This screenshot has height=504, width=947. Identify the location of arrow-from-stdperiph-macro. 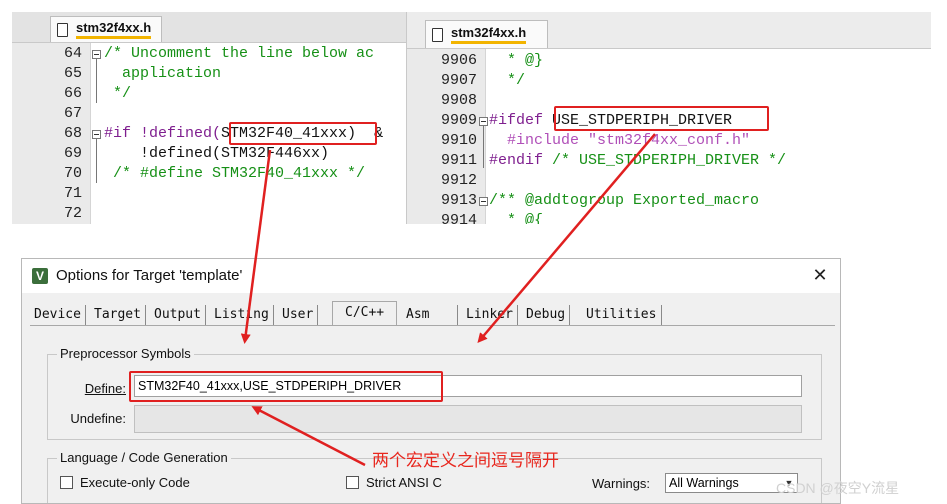
(566, 238).